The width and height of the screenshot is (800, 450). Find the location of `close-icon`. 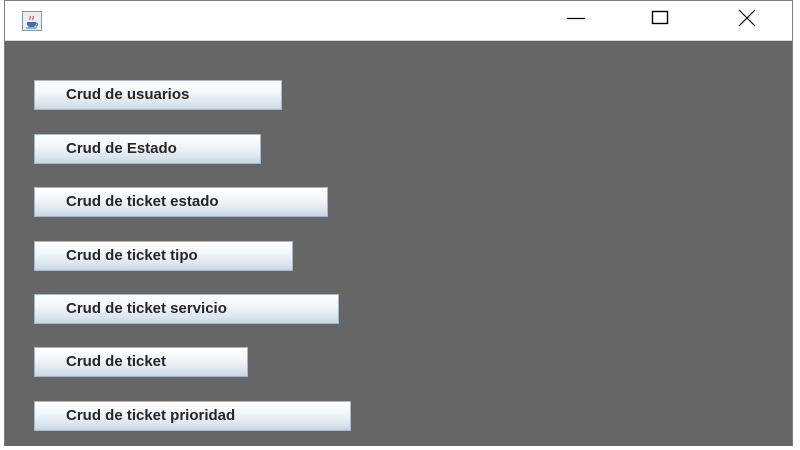

close-icon is located at coordinates (747, 20).